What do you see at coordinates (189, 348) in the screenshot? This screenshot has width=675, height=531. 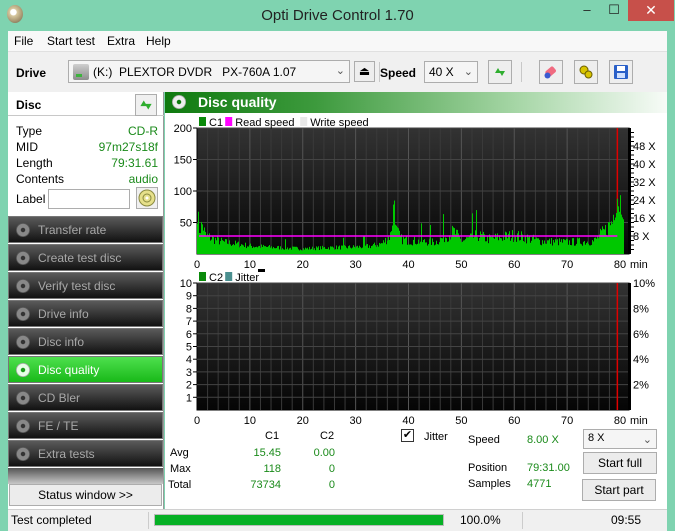 I see `y-tick-label: 5` at bounding box center [189, 348].